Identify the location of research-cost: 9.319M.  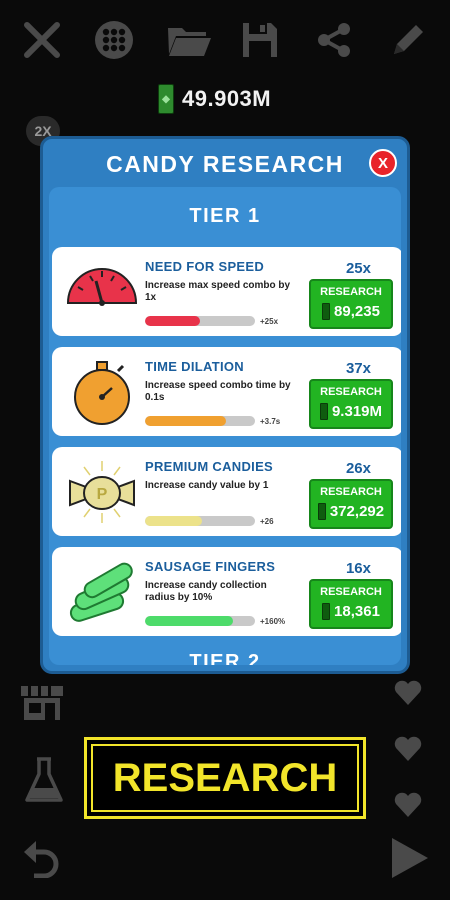
(357, 411).